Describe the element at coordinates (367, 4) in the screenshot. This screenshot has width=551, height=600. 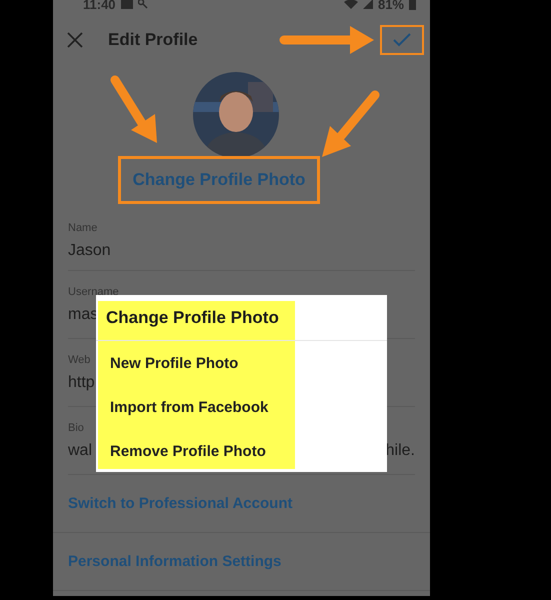
I see `signal-icon` at that location.